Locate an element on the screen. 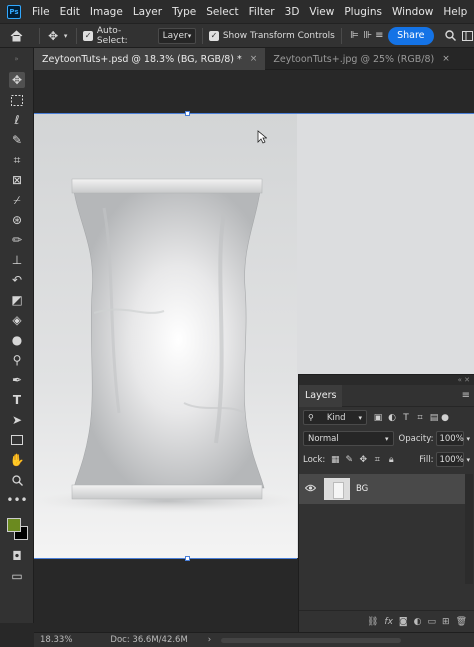 The height and width of the screenshot is (647, 474). lock-image-icon: ✎ is located at coordinates (349, 460).